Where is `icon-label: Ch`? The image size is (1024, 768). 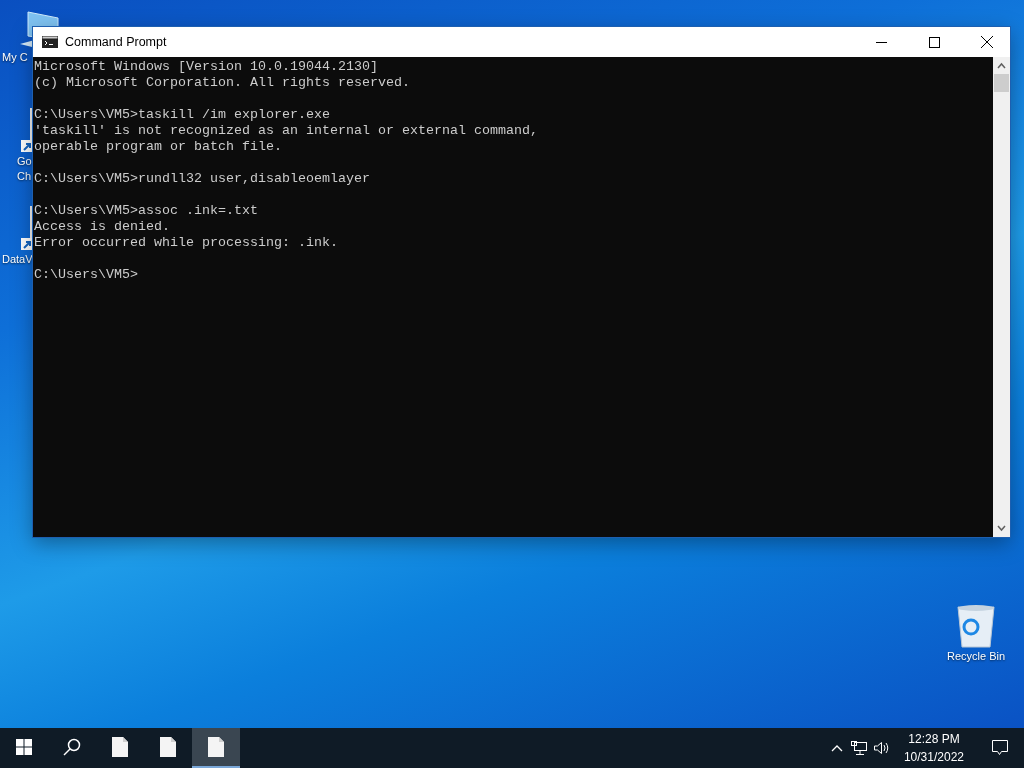
icon-label: Ch is located at coordinates (24, 176).